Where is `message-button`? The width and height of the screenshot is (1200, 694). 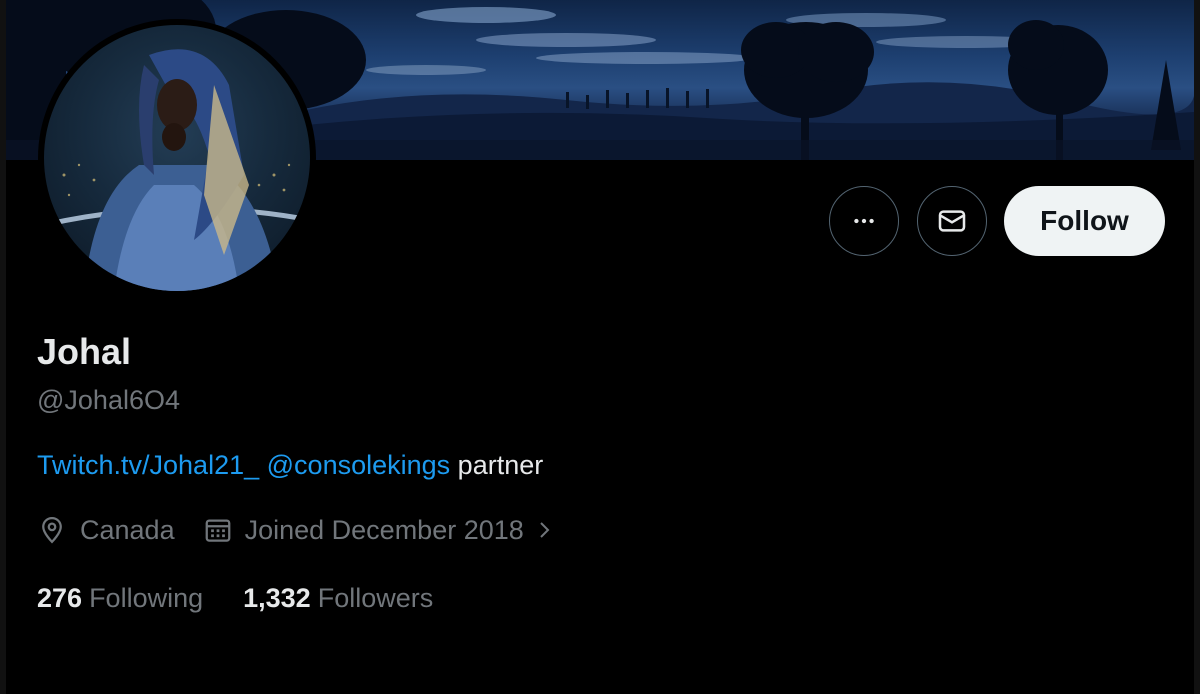
message-button is located at coordinates (952, 221).